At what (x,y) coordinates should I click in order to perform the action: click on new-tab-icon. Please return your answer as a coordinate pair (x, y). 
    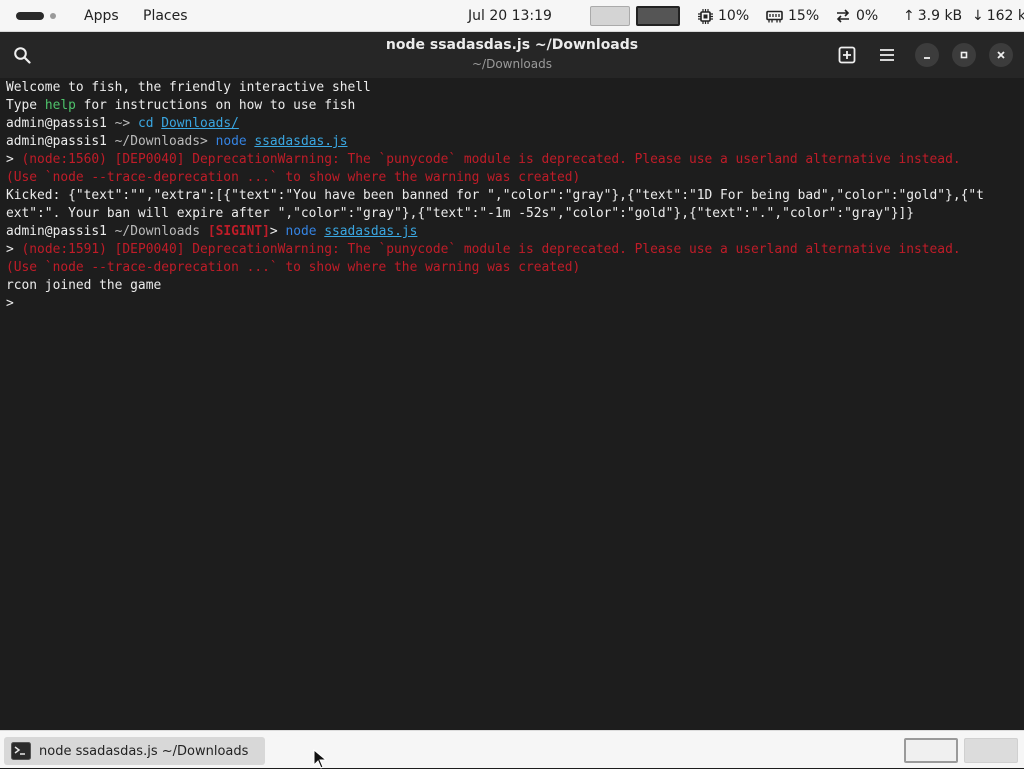
    Looking at the image, I should click on (847, 55).